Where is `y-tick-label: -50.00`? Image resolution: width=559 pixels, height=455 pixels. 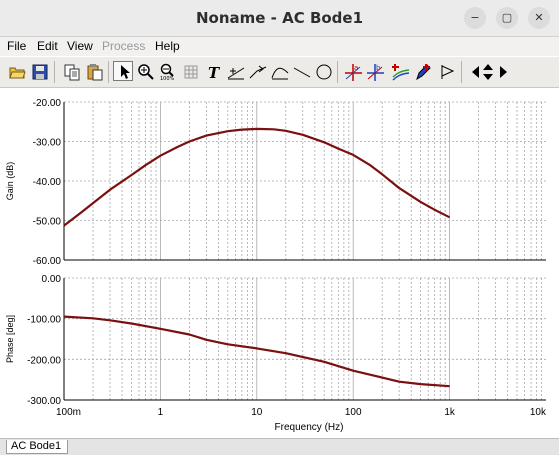
y-tick-label: -50.00 is located at coordinates (47, 222).